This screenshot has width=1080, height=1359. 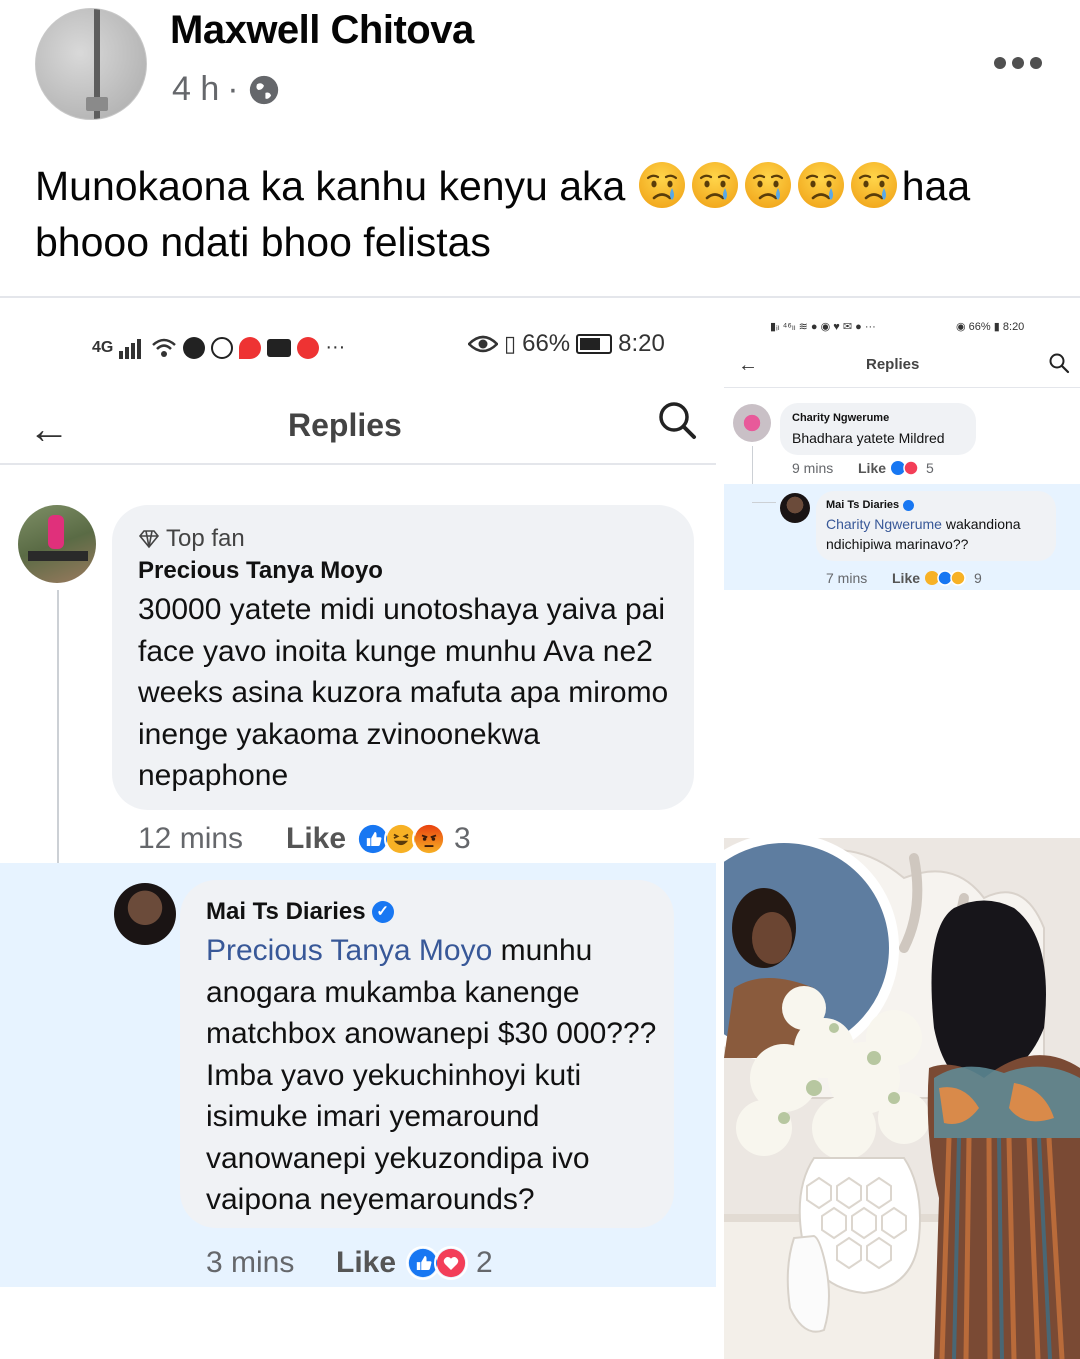 I want to click on love-reaction-icon, so click(x=451, y=1263).